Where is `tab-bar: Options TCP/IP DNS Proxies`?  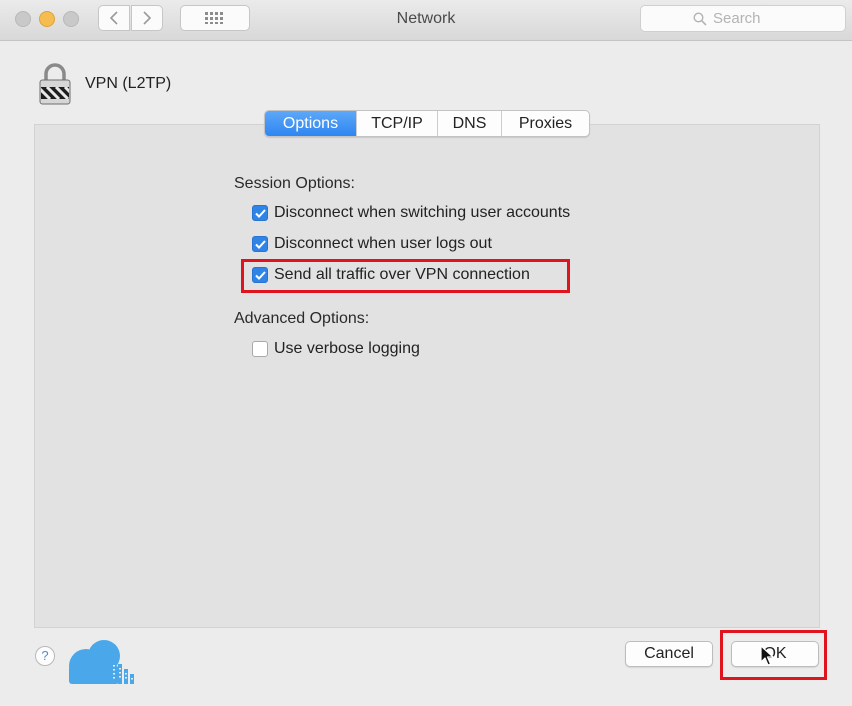 tab-bar: Options TCP/IP DNS Proxies is located at coordinates (427, 123).